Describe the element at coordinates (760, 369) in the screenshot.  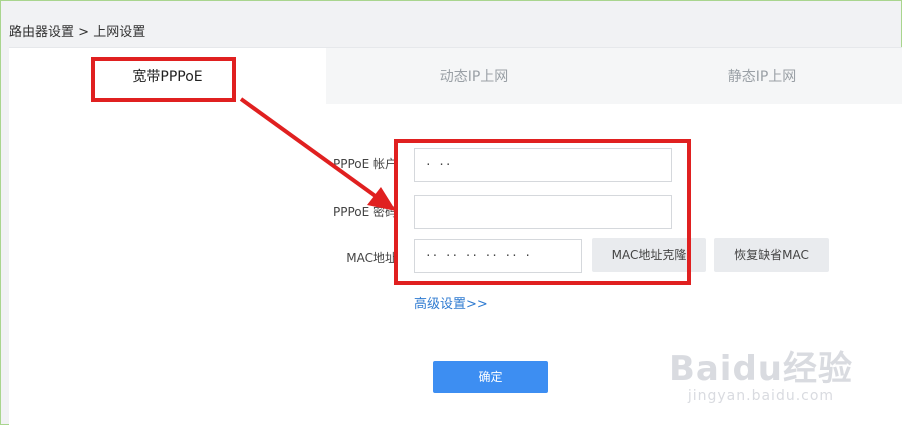
I see `watermark-logo: Baidu经验` at that location.